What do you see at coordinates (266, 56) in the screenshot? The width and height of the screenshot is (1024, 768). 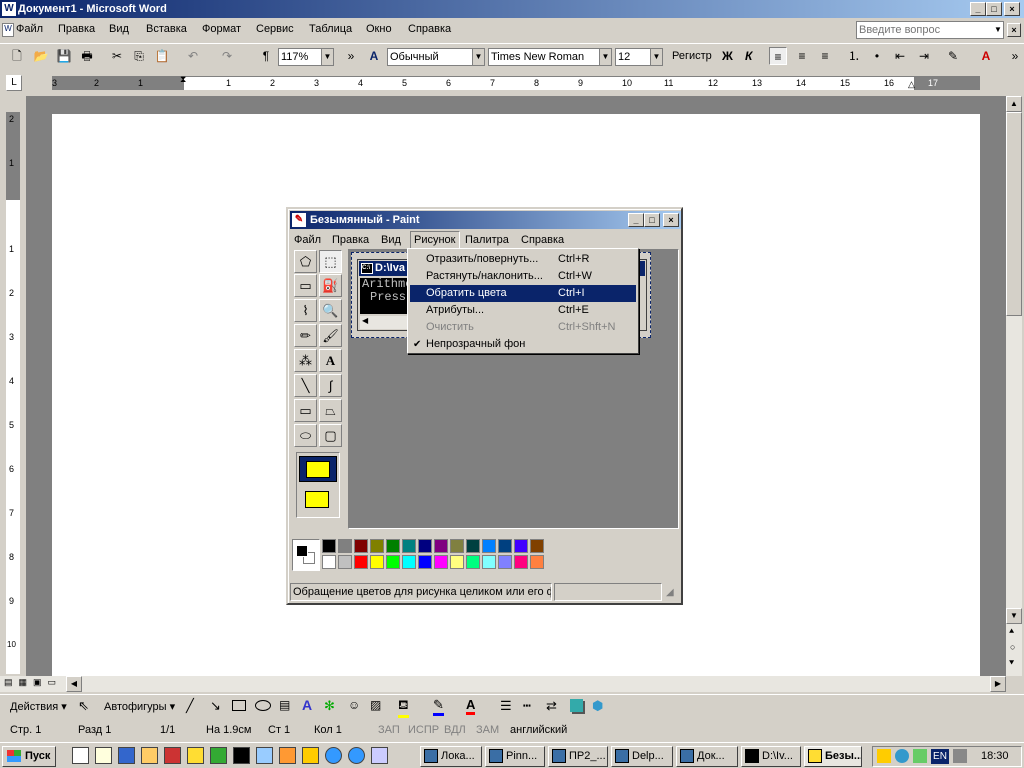 I see `pilcrow-icon: ¶` at bounding box center [266, 56].